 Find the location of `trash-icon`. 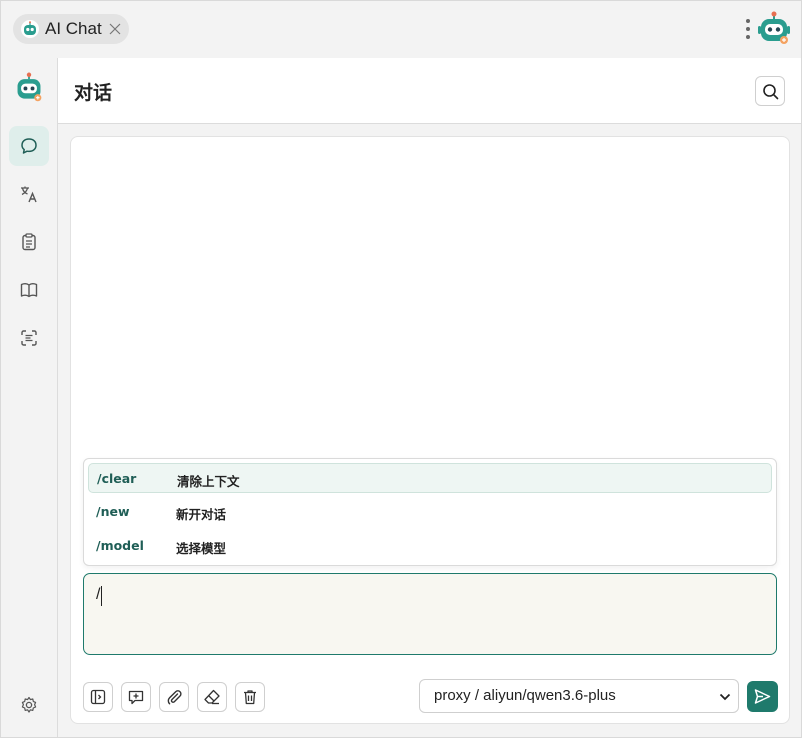

trash-icon is located at coordinates (250, 697).